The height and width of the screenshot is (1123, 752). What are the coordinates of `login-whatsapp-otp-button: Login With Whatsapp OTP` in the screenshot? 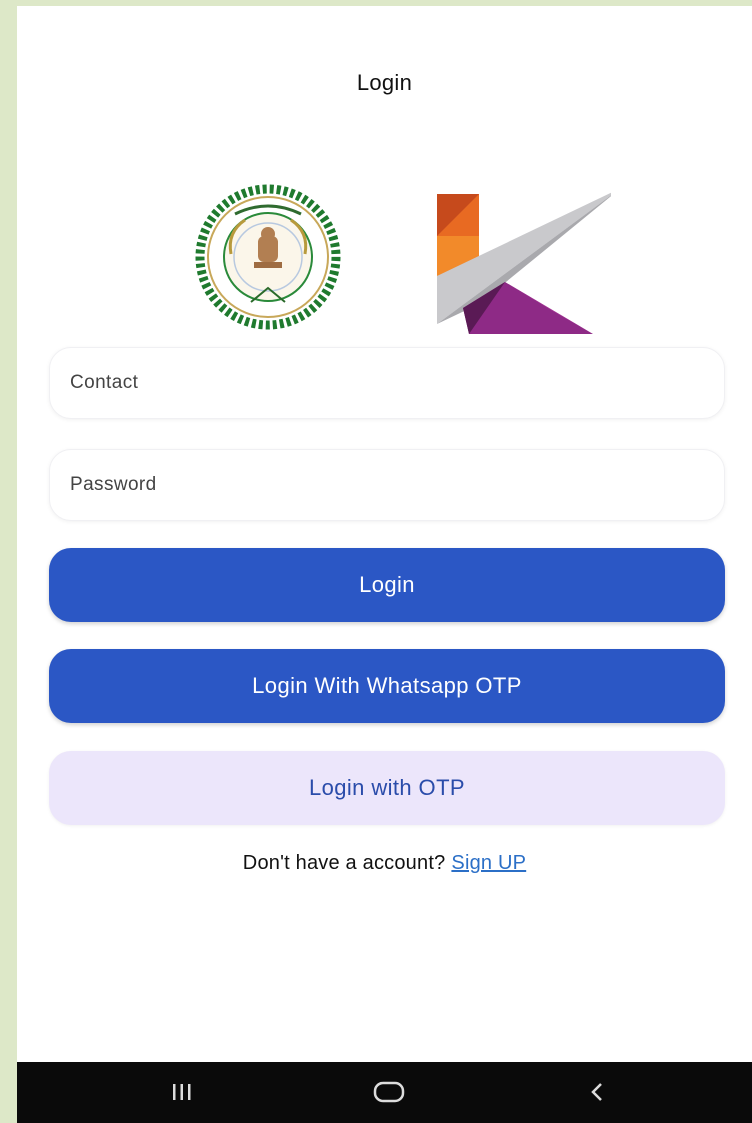 It's located at (387, 686).